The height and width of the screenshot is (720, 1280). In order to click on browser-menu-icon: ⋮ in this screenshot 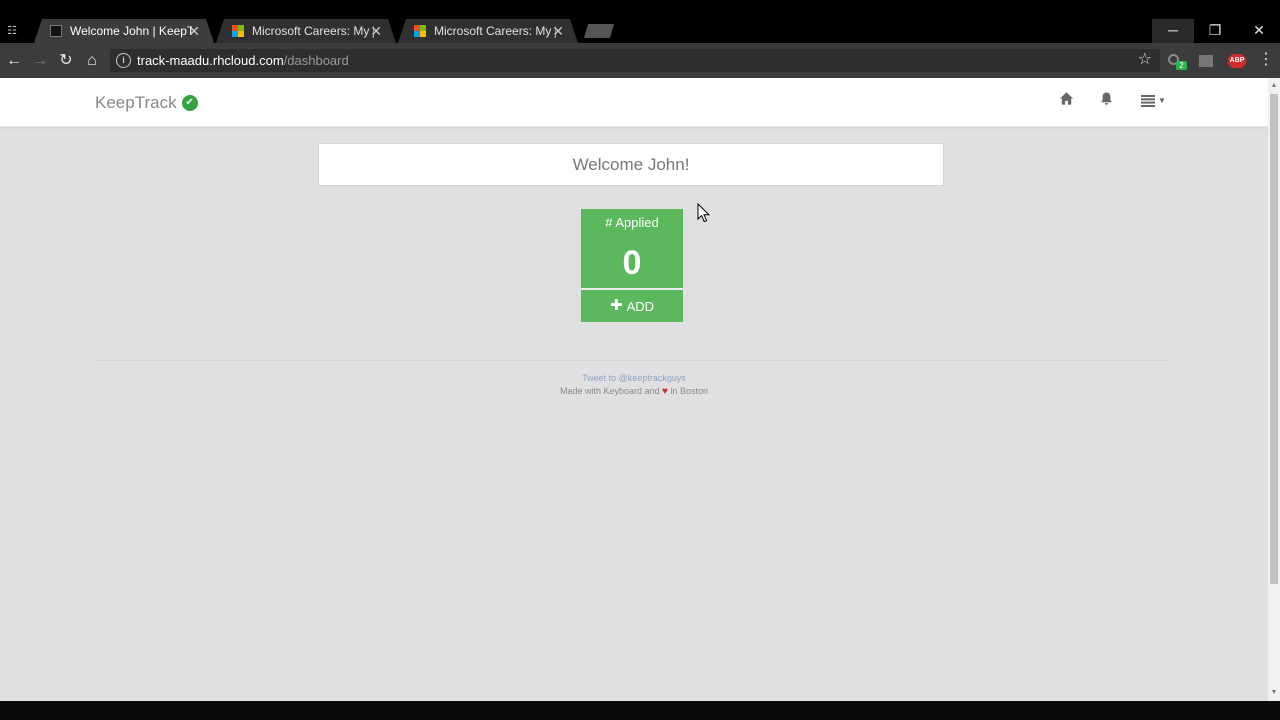, I will do `click(1266, 60)`.